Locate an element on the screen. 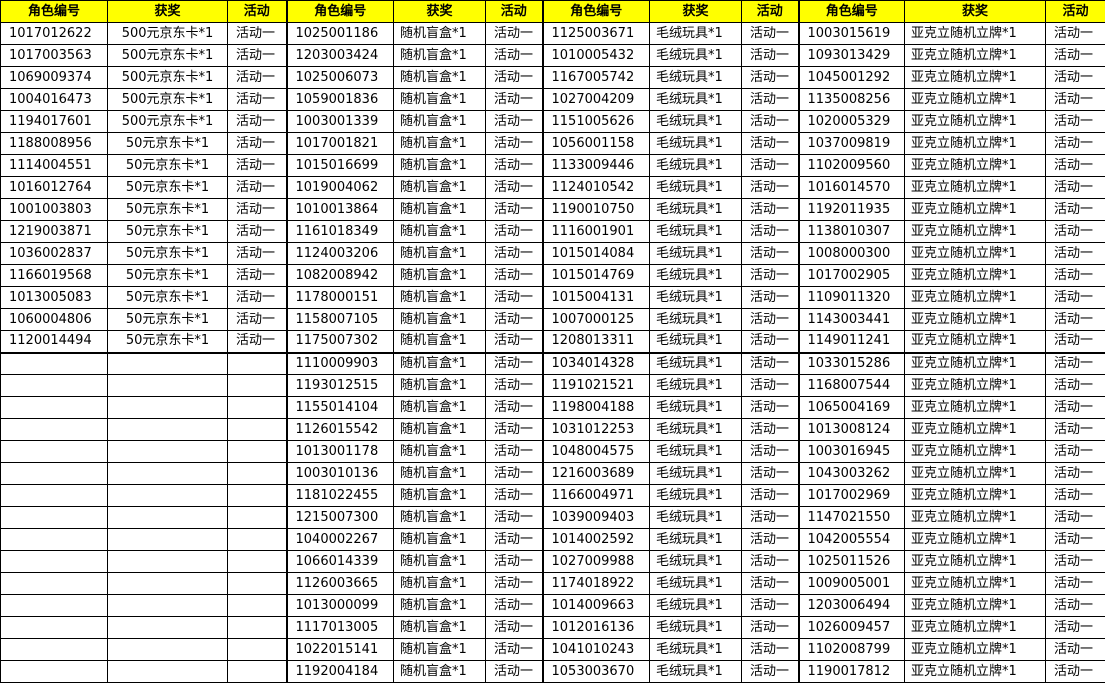 This screenshot has width=1105, height=683. role-id-cell: 1031012253 is located at coordinates (595, 429).